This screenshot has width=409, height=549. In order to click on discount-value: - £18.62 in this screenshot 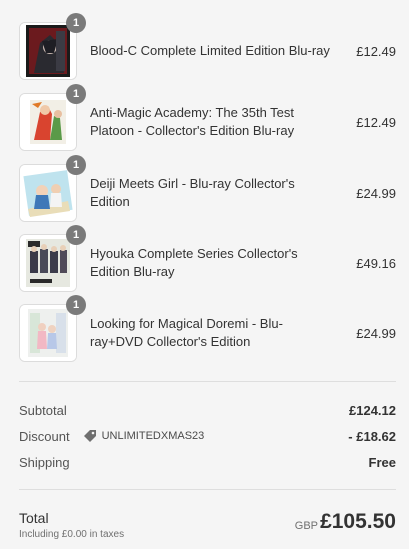, I will do `click(372, 436)`.